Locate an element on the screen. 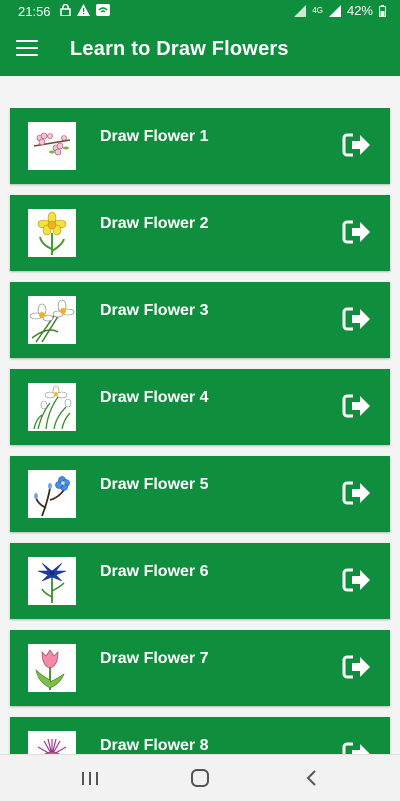 This screenshot has height=801, width=400. signal-icon is located at coordinates (300, 10).